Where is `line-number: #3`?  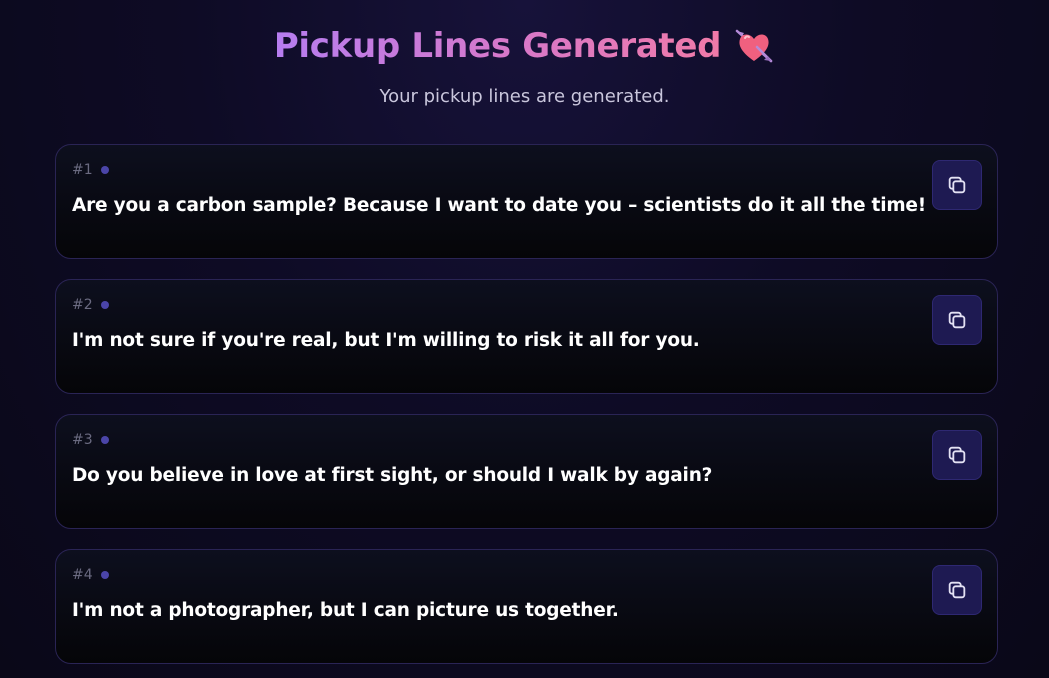 line-number: #3 is located at coordinates (82, 440).